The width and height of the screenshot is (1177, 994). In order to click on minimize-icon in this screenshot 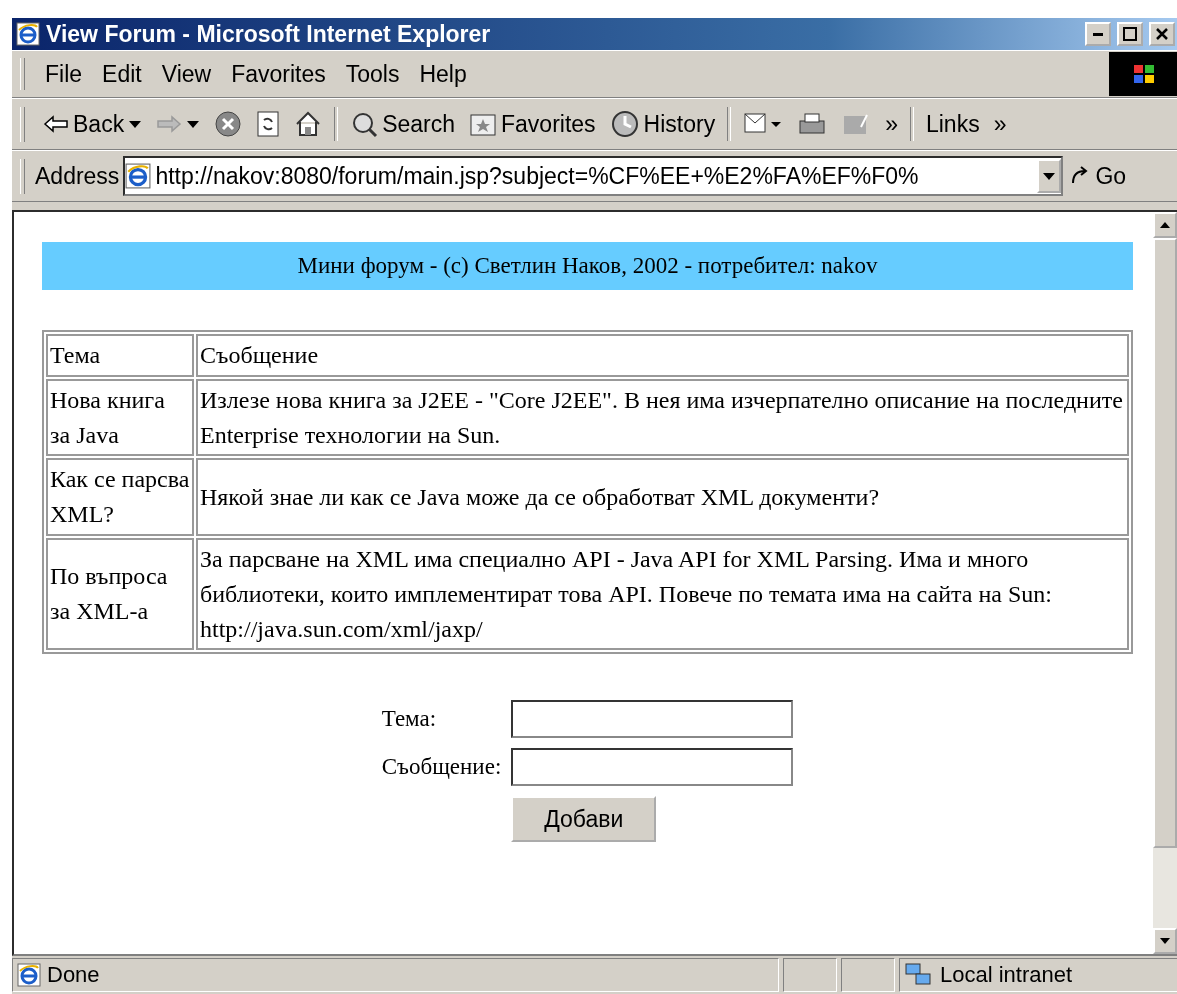, I will do `click(1098, 34)`.